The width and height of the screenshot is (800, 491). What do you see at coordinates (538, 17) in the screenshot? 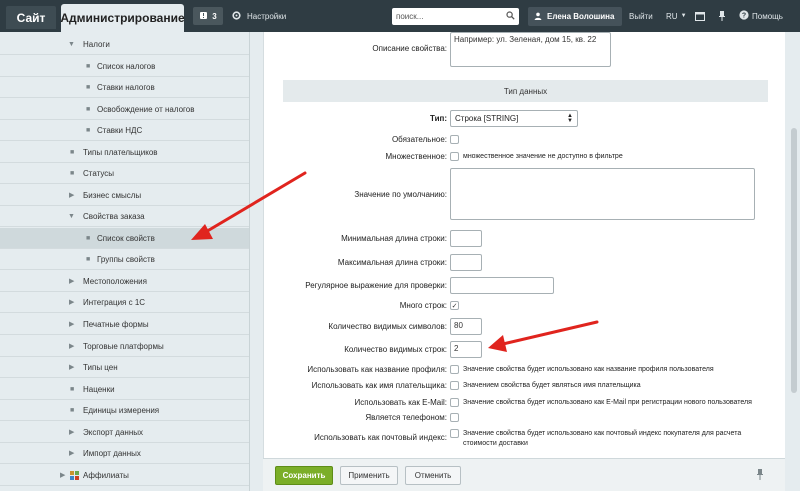
I see `user-icon` at bounding box center [538, 17].